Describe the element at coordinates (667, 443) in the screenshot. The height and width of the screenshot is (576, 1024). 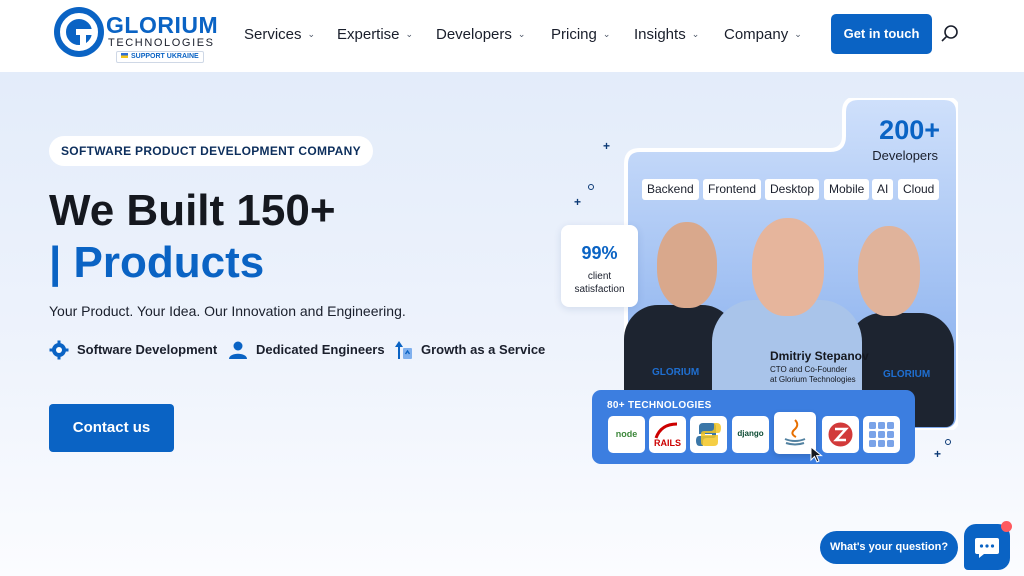
I see `tile-label: RAILS` at that location.